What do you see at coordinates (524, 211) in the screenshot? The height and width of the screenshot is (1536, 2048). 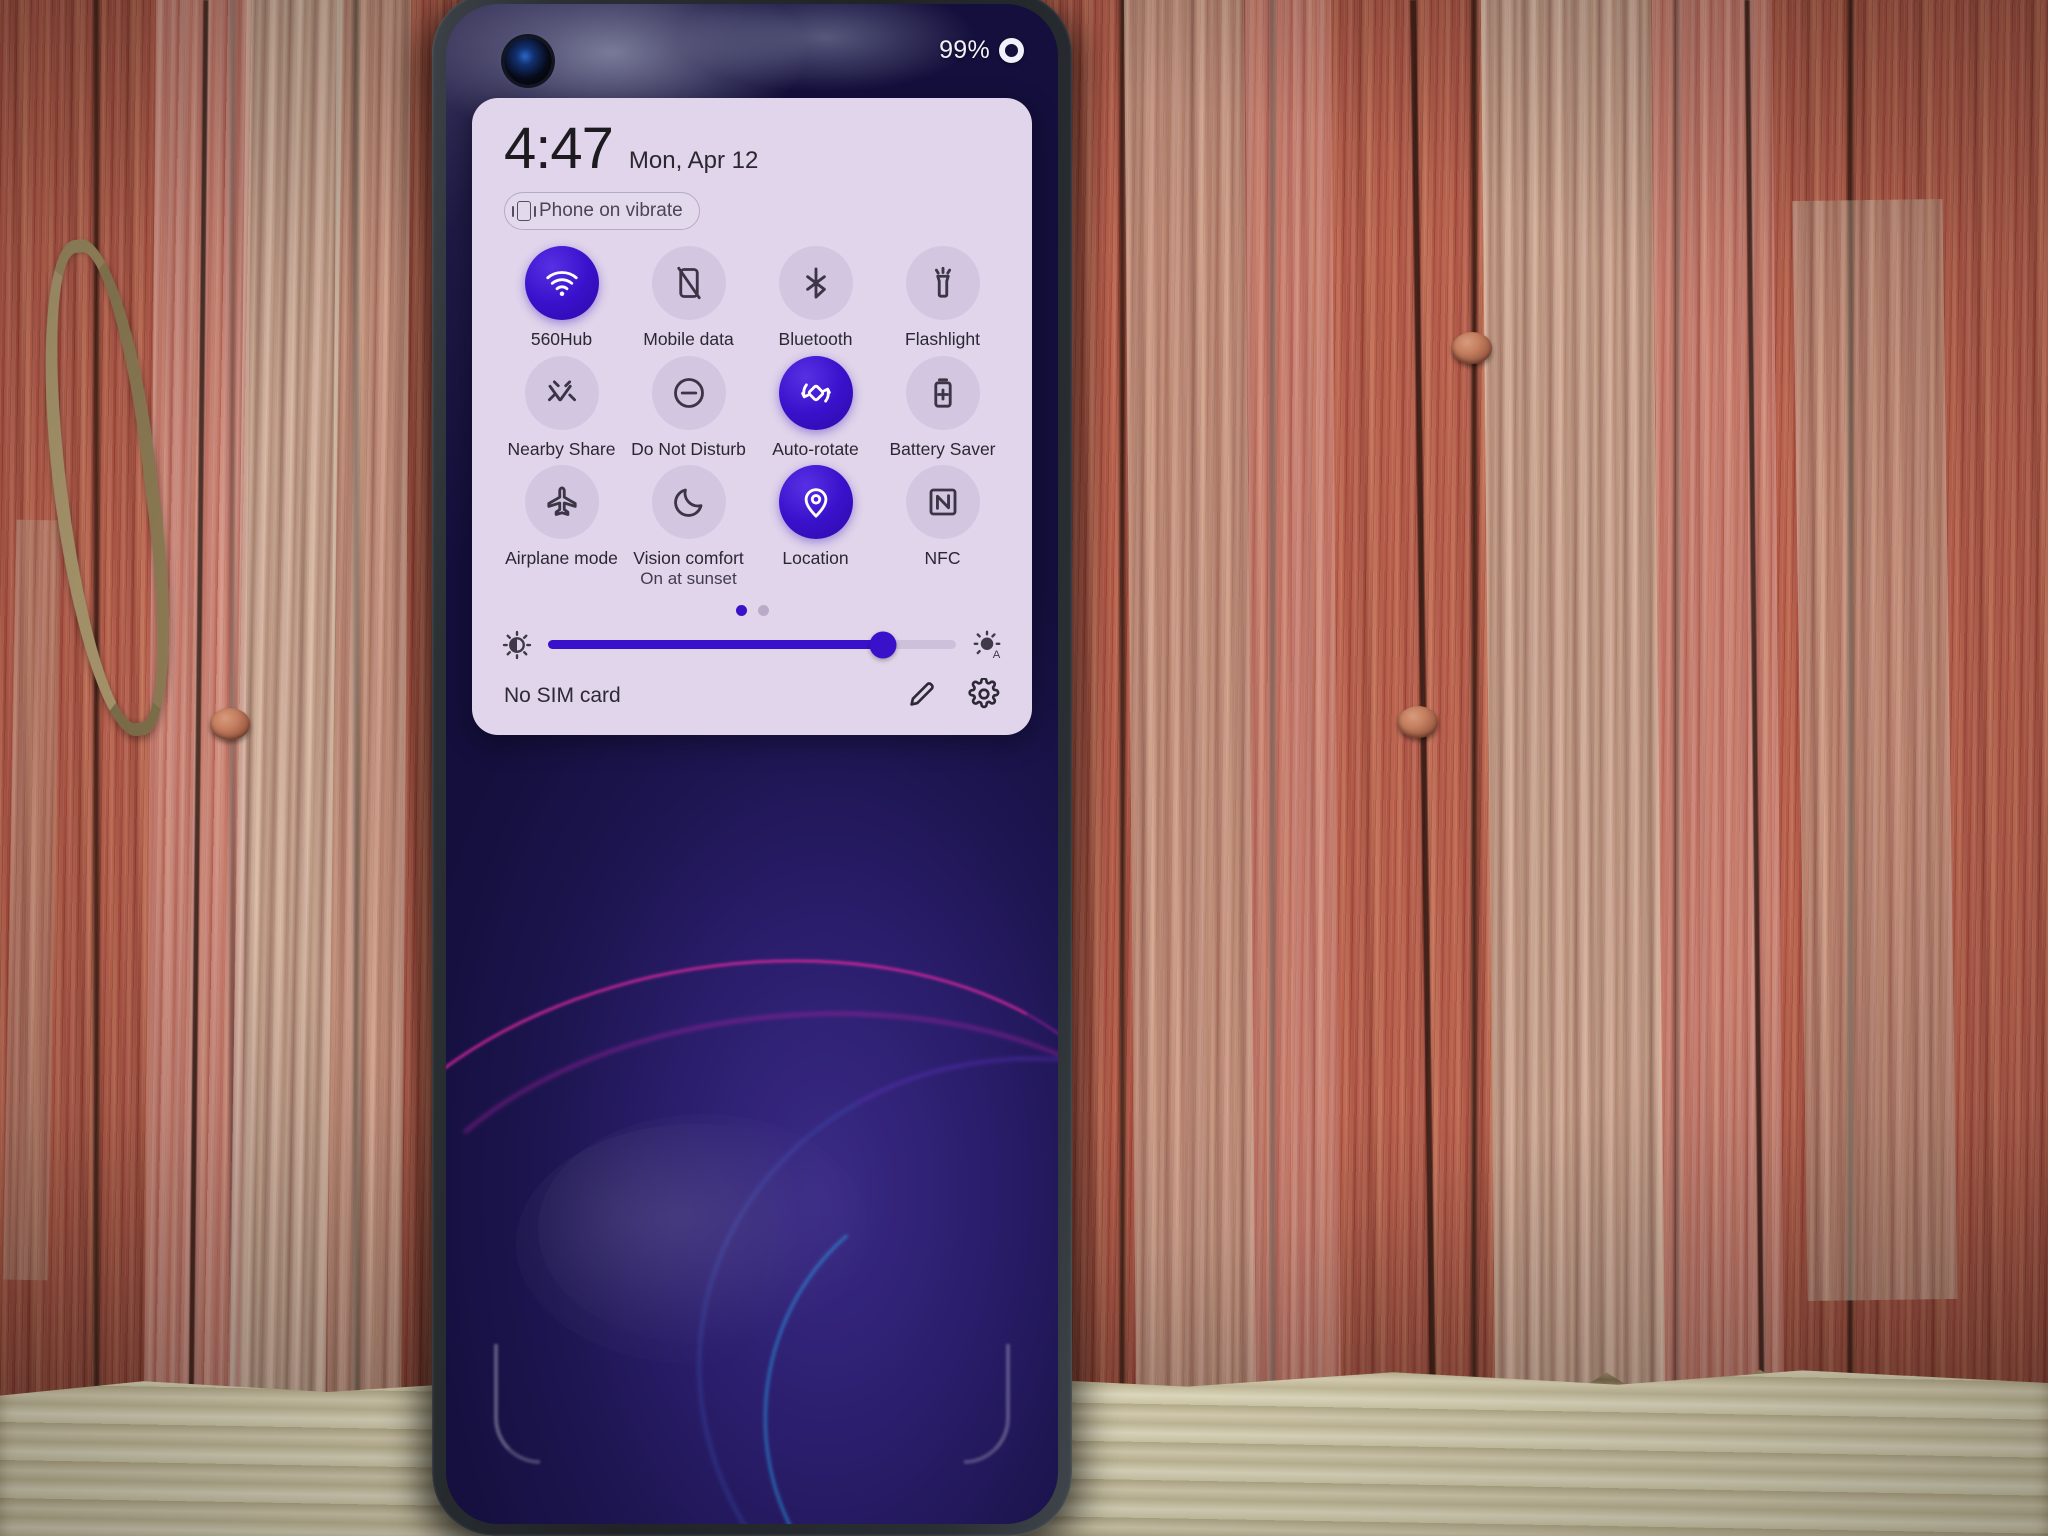 I see `vibrate-icon` at bounding box center [524, 211].